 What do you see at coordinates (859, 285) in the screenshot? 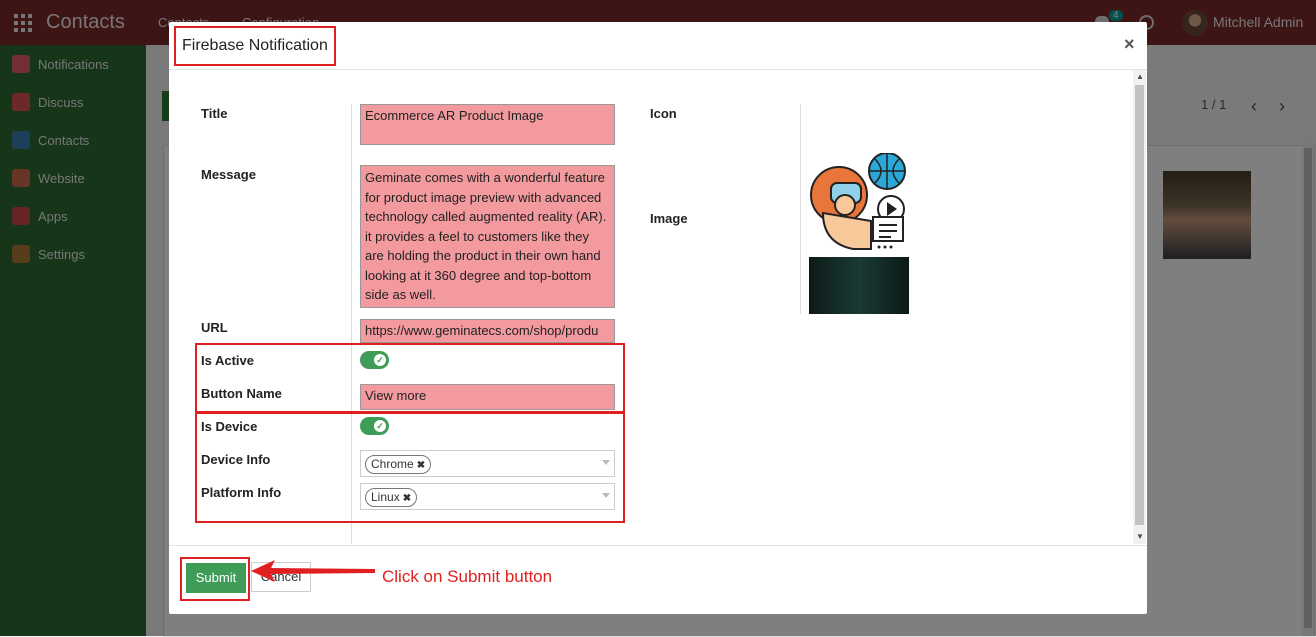
I see `notification-image` at bounding box center [859, 285].